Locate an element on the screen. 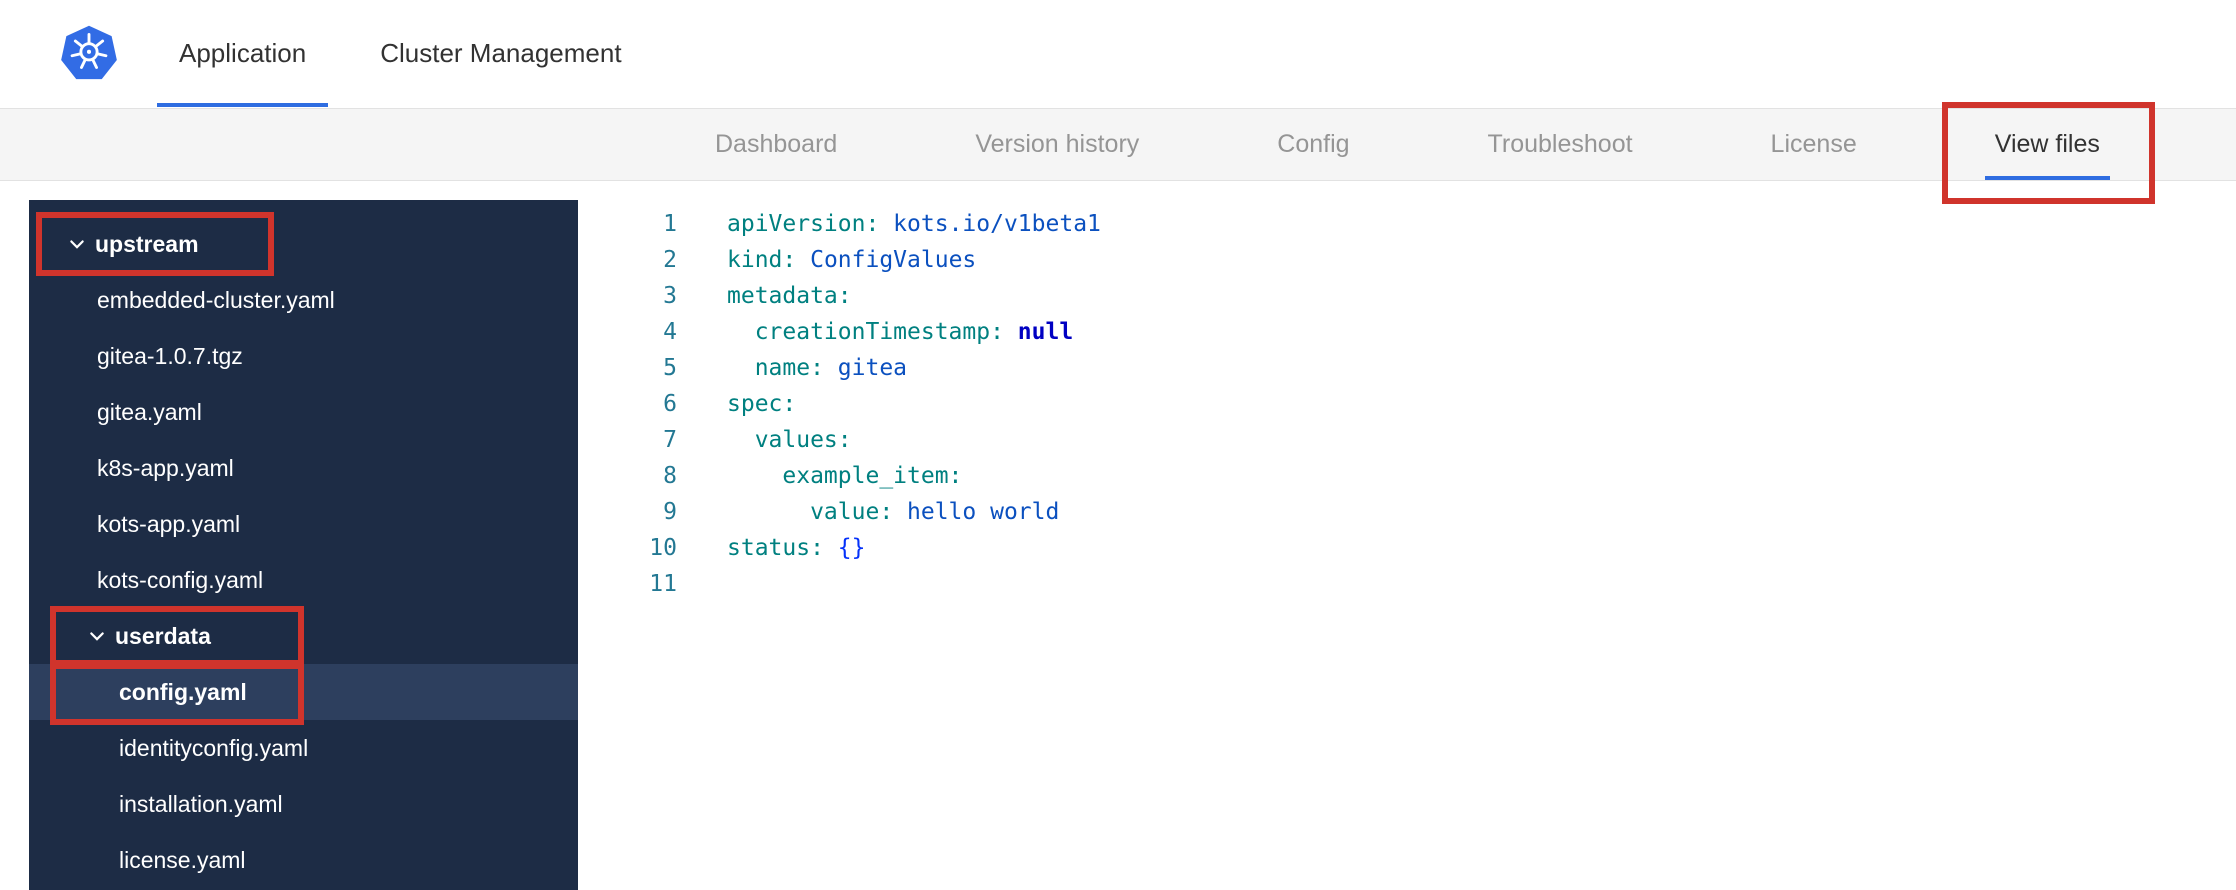 Image resolution: width=2236 pixels, height=890 pixels. tree-item-label: kots-app.yaml is located at coordinates (169, 523).